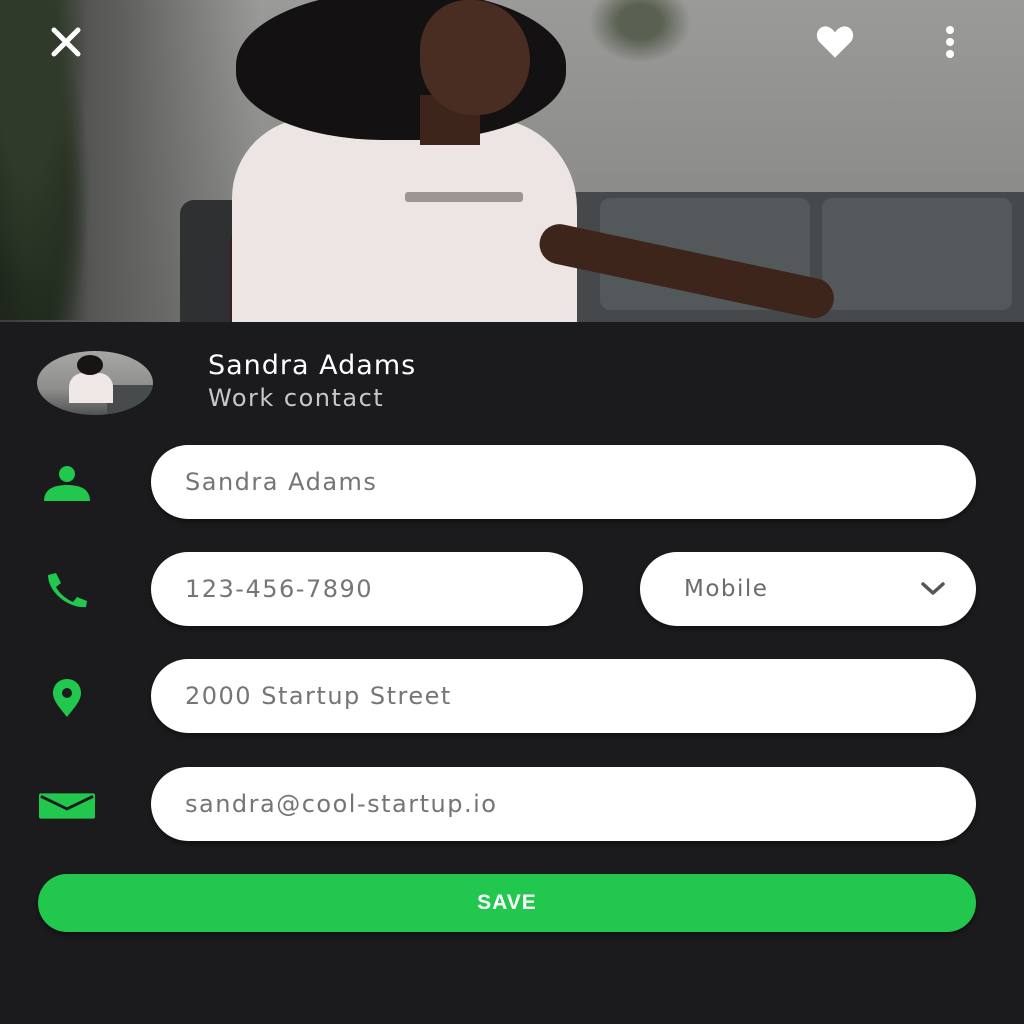  What do you see at coordinates (67, 698) in the screenshot?
I see `location-pin-icon` at bounding box center [67, 698].